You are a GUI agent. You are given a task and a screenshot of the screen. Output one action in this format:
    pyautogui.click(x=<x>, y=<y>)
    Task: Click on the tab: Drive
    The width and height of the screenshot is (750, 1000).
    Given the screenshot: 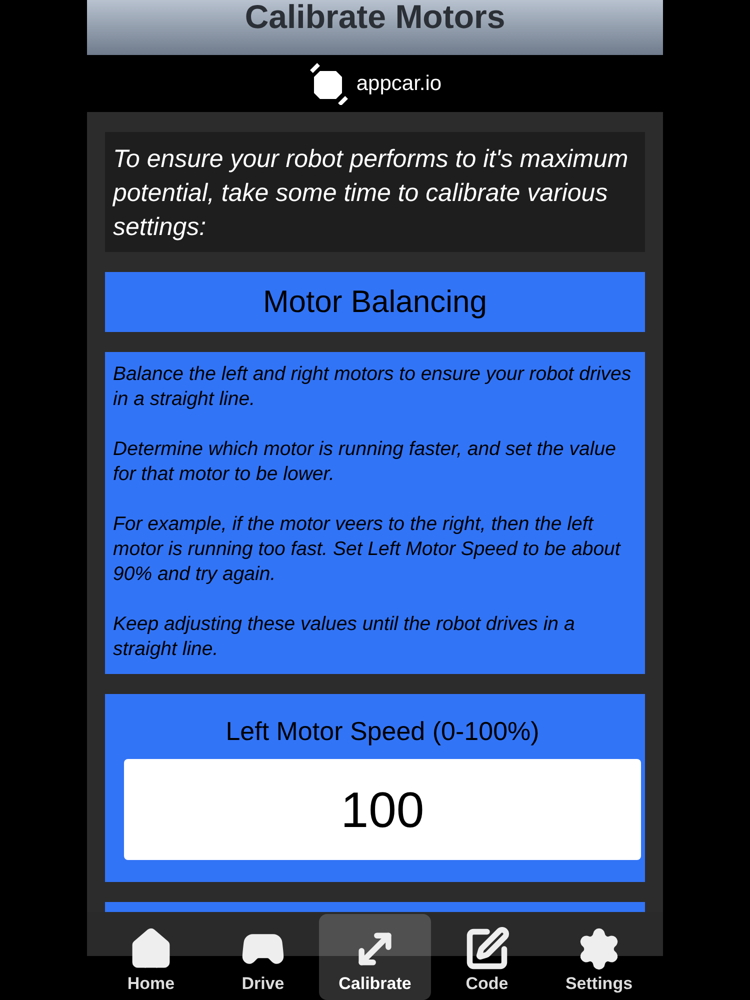 What is the action you would take?
    pyautogui.click(x=263, y=957)
    